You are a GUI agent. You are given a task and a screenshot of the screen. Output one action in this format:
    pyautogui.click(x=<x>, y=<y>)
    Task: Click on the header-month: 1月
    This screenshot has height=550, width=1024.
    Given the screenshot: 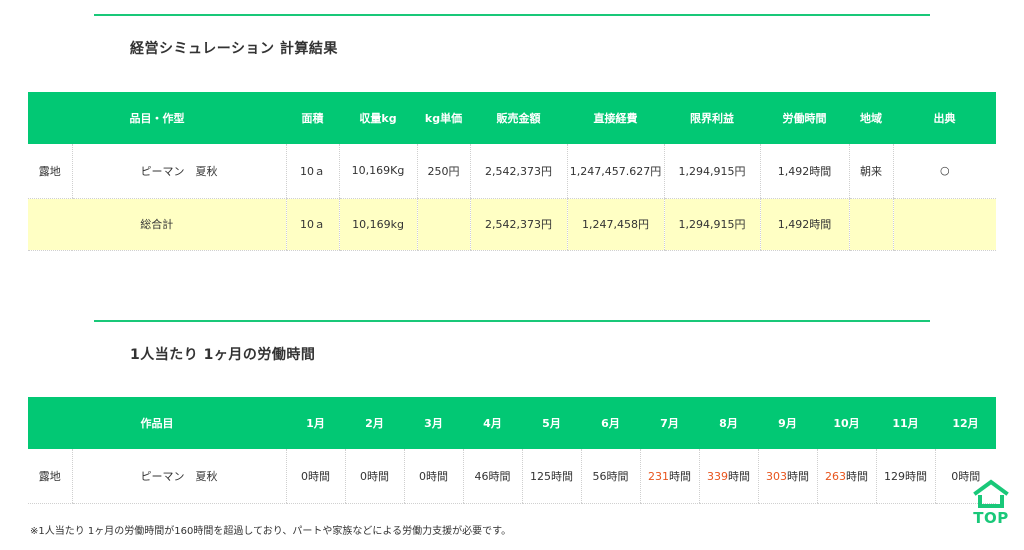 What is the action you would take?
    pyautogui.click(x=315, y=423)
    